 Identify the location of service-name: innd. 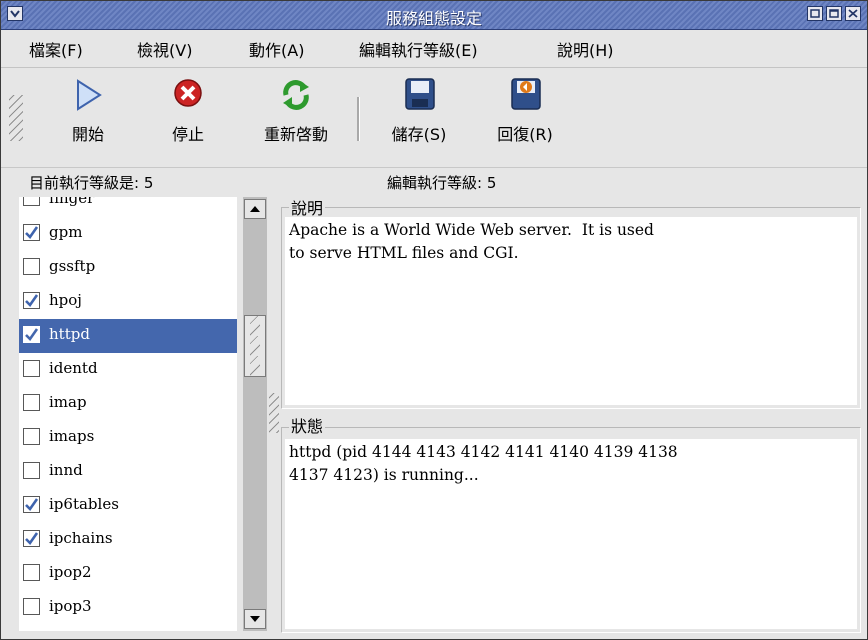
(66, 470).